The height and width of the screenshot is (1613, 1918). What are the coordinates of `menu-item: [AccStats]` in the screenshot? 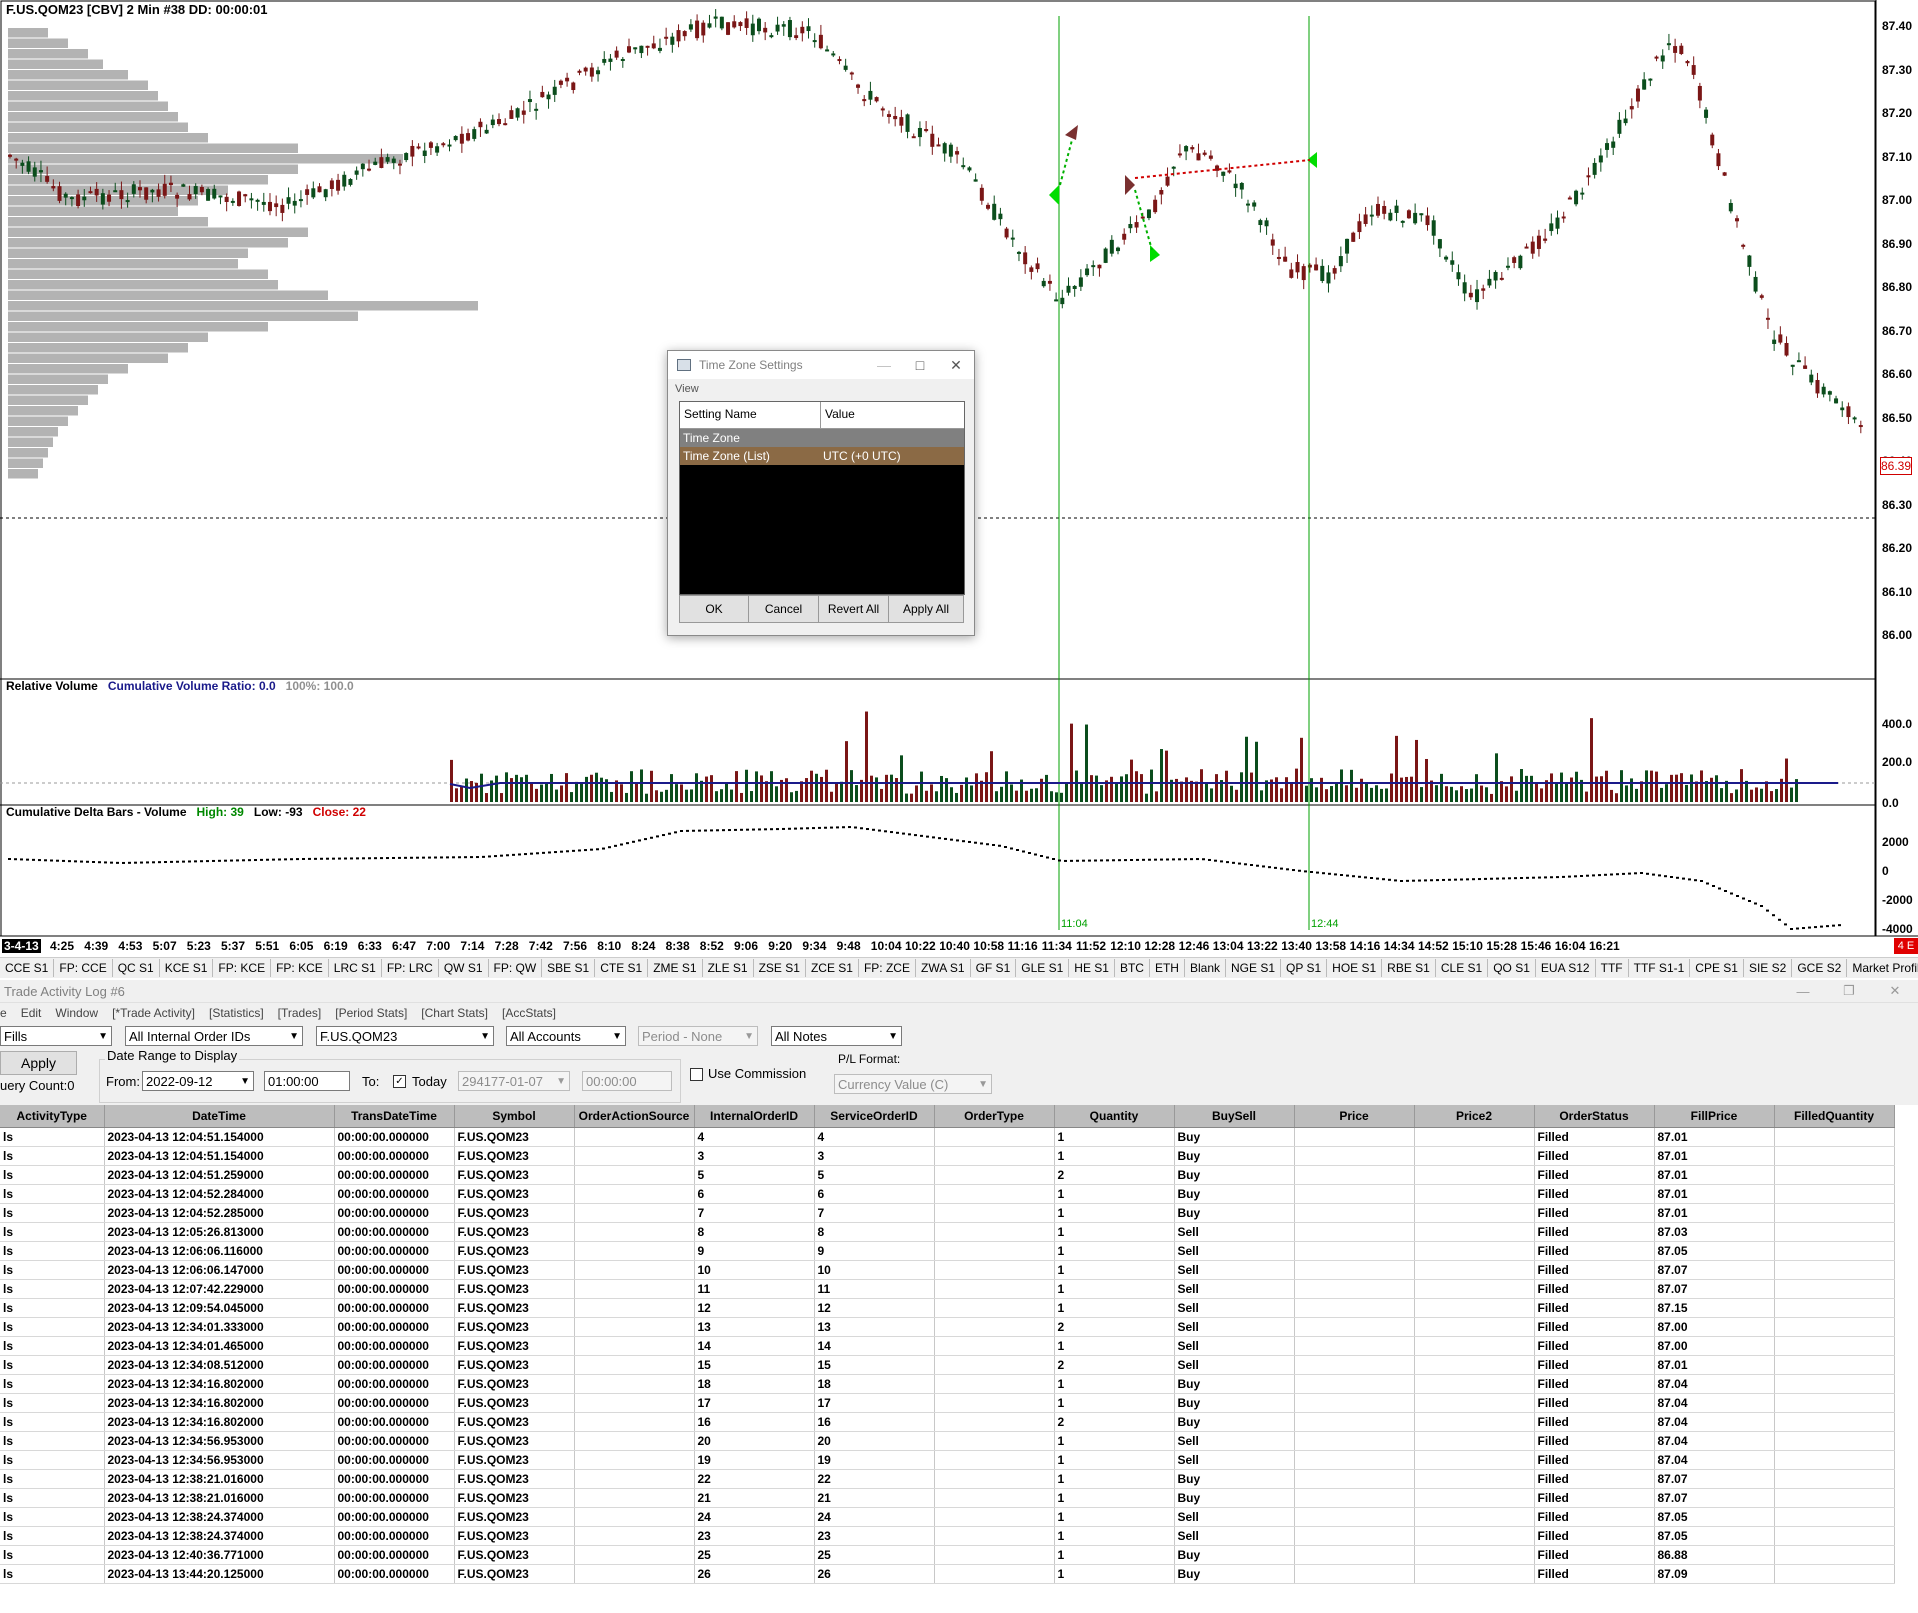 It's located at (529, 1013).